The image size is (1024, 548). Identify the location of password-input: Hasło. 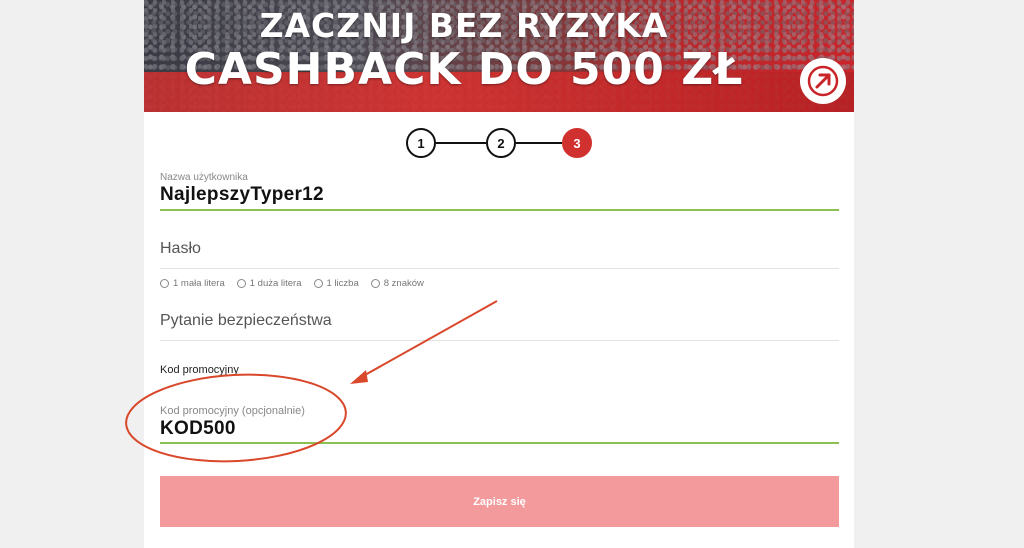
(180, 249).